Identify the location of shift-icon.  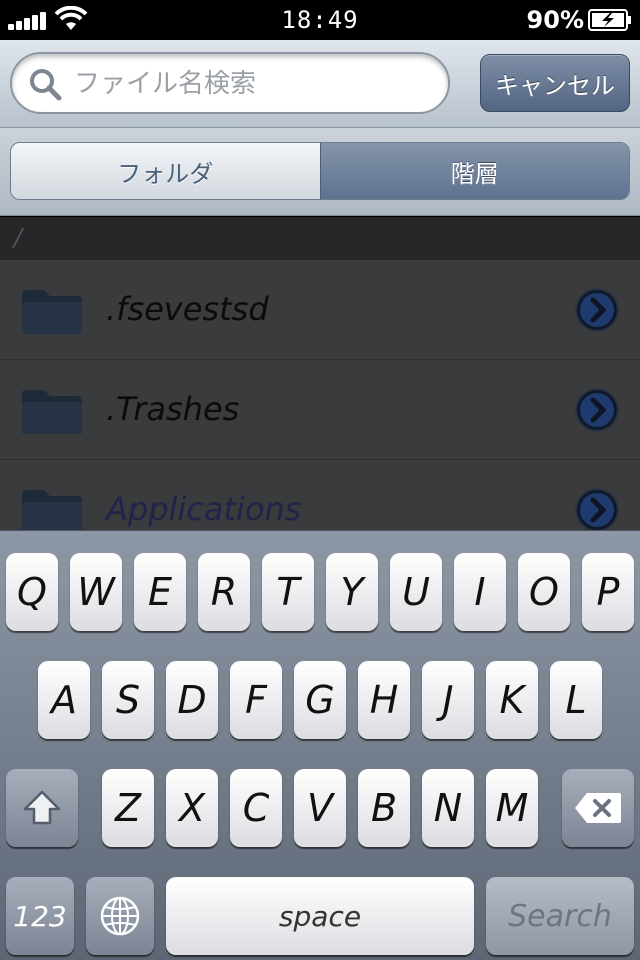
(42, 807).